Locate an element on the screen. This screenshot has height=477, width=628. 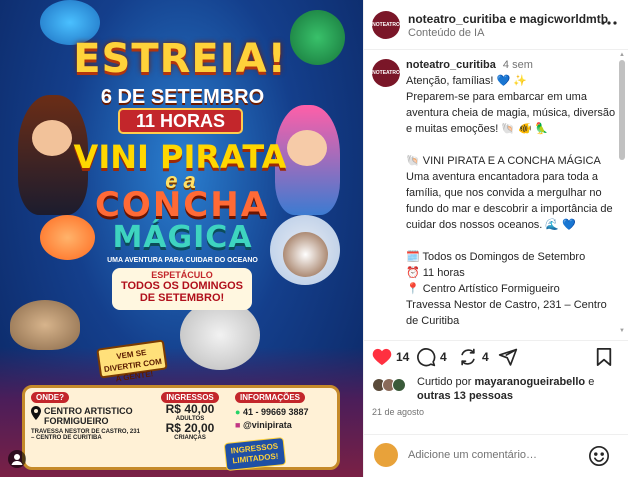
account-avatar: NOTEATRO is located at coordinates (386, 25).